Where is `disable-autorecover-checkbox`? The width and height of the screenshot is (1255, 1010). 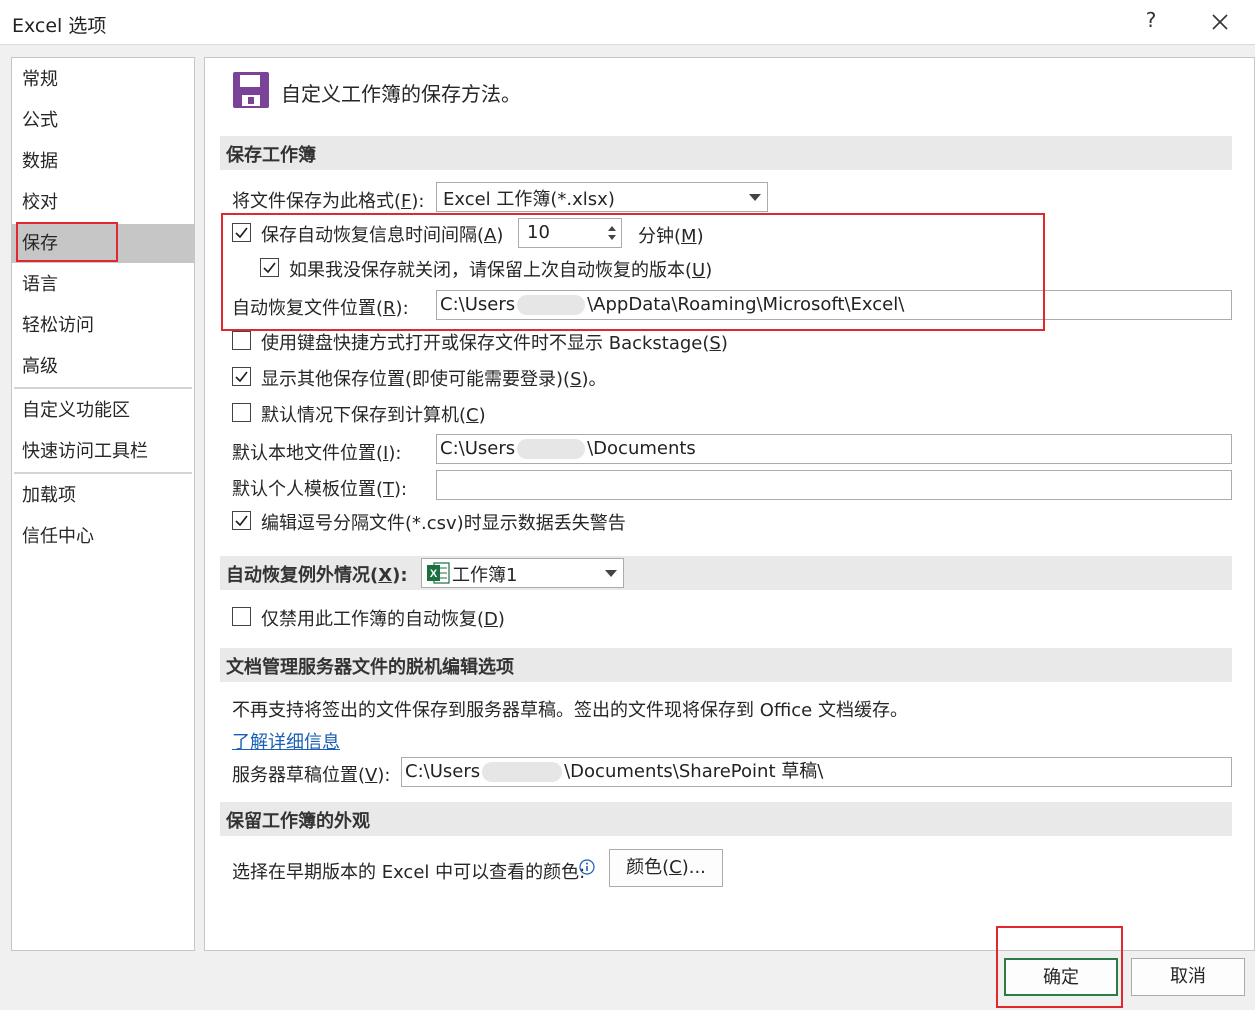 disable-autorecover-checkbox is located at coordinates (241, 616).